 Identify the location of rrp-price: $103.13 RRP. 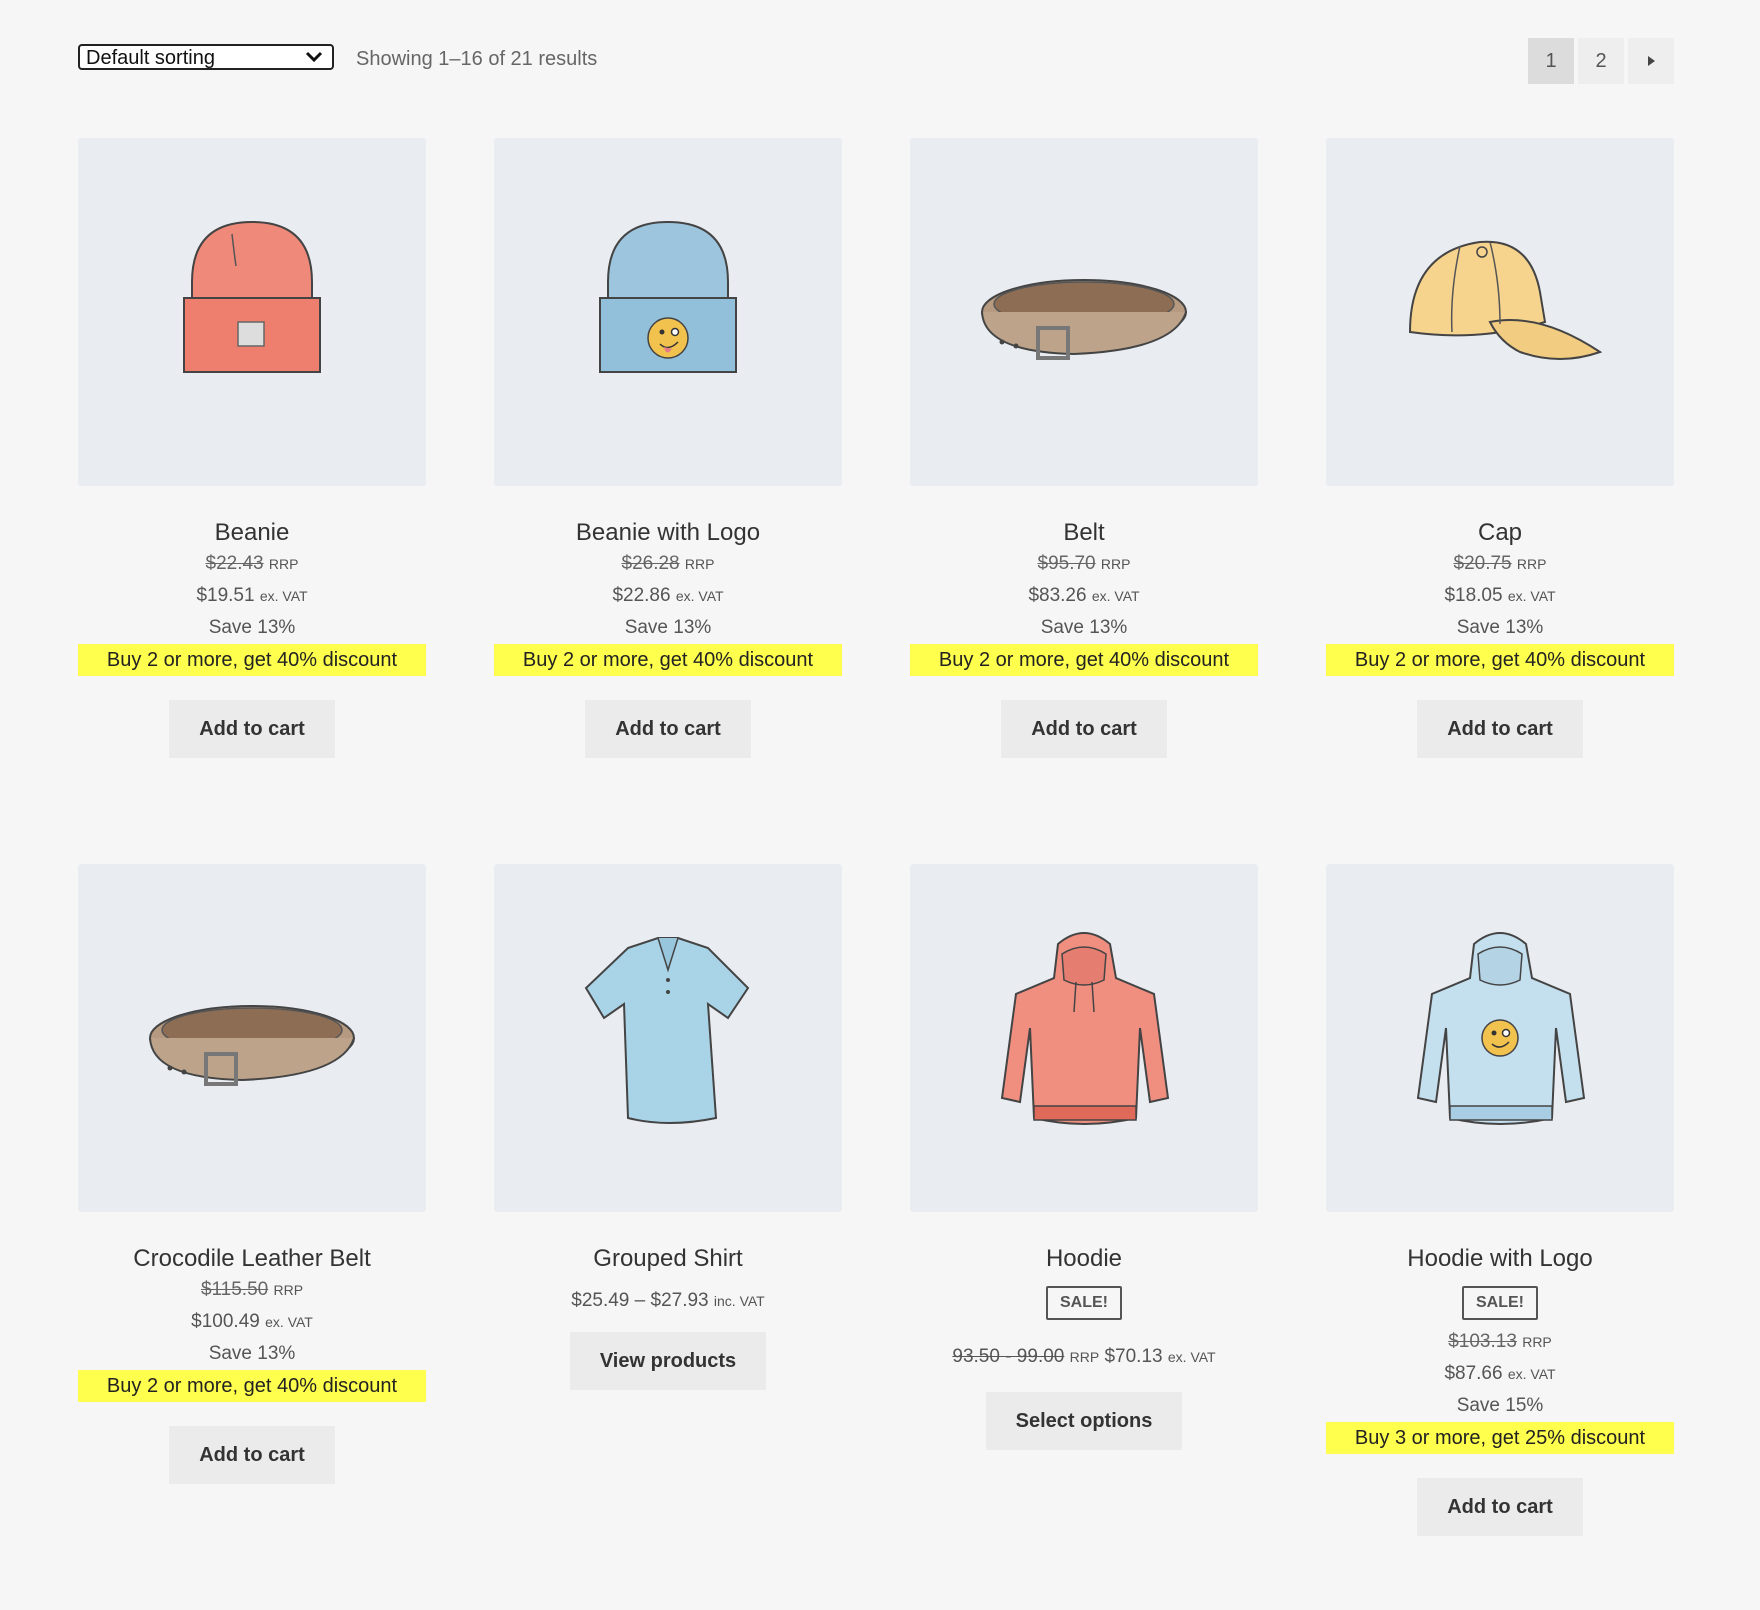
(1500, 1342).